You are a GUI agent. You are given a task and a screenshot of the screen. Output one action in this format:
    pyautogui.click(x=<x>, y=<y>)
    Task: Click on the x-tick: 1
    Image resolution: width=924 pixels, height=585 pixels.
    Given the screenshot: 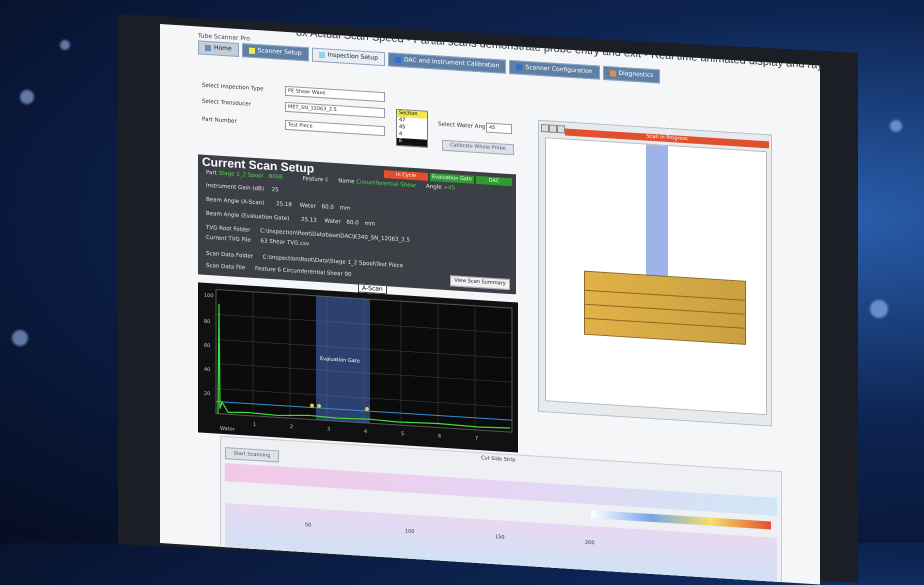 What is the action you would take?
    pyautogui.click(x=254, y=425)
    